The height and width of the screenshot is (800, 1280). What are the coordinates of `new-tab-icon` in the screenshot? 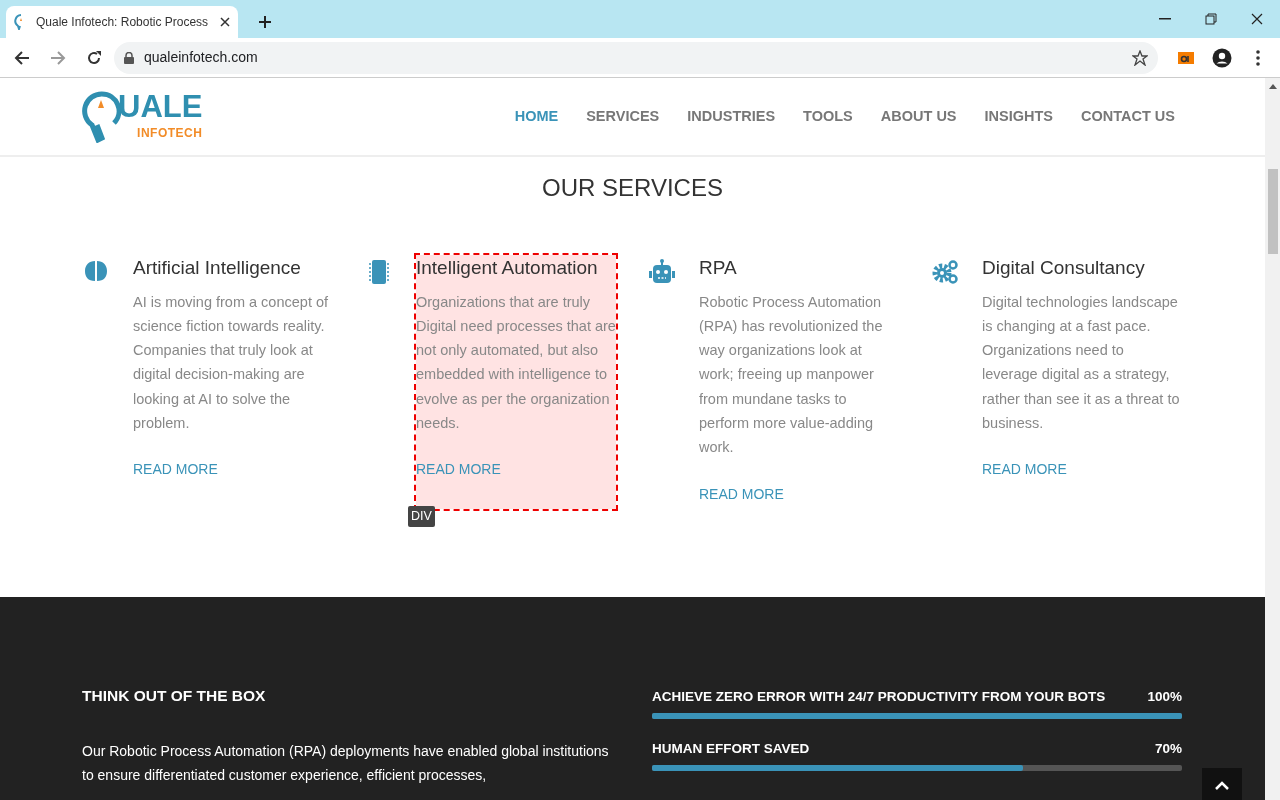 It's located at (265, 22).